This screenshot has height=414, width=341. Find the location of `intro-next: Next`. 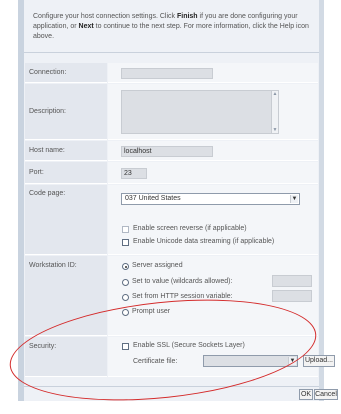

intro-next: Next is located at coordinates (86, 26).